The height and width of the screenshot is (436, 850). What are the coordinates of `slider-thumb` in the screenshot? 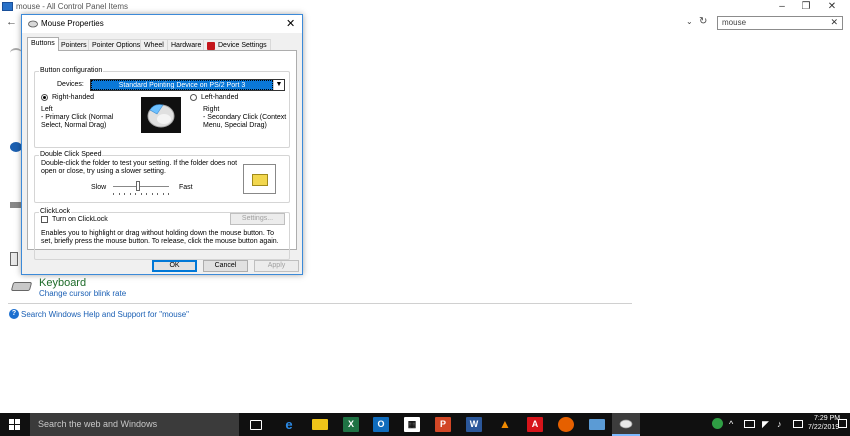 It's located at (138, 186).